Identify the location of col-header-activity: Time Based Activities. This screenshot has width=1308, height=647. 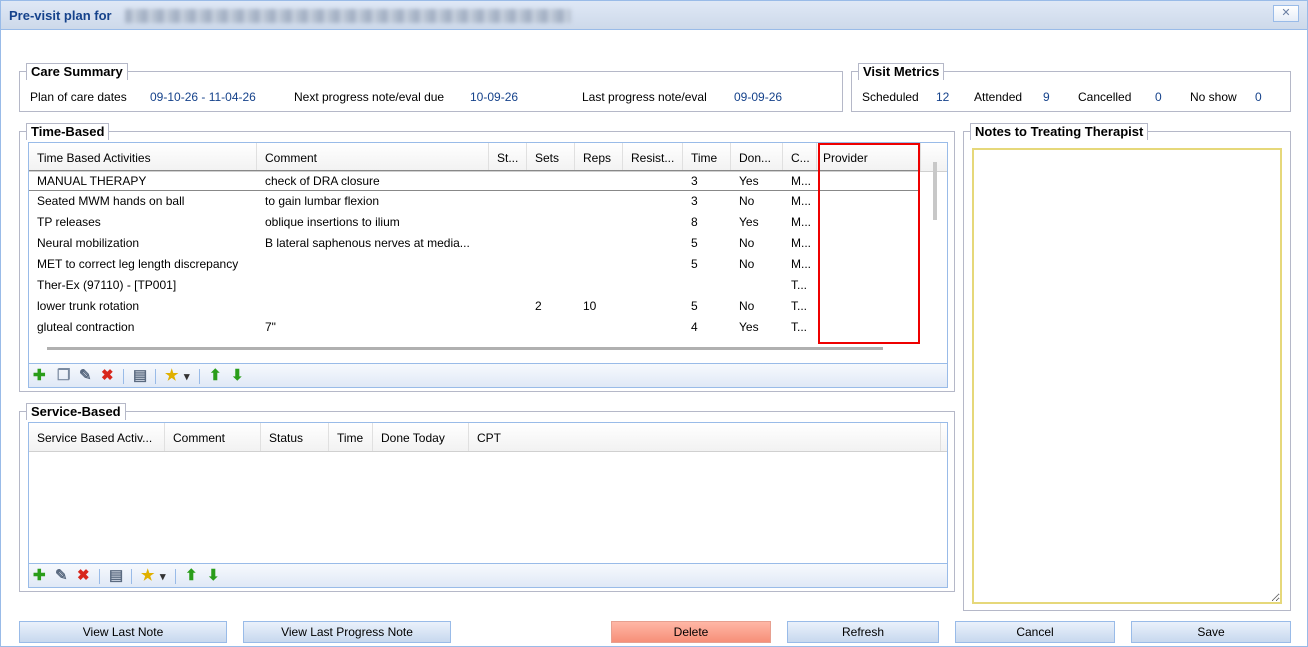
(143, 157).